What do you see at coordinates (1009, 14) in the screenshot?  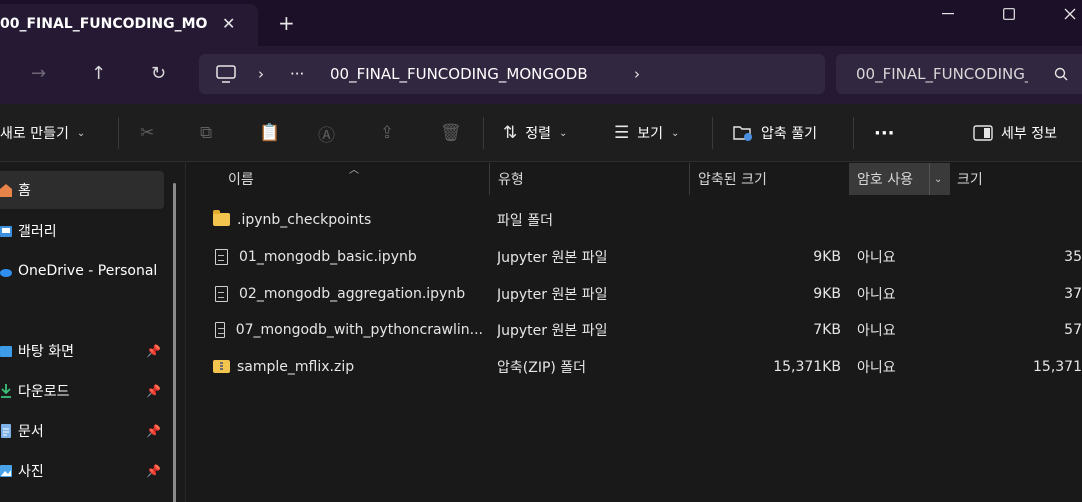 I see `maximize-button` at bounding box center [1009, 14].